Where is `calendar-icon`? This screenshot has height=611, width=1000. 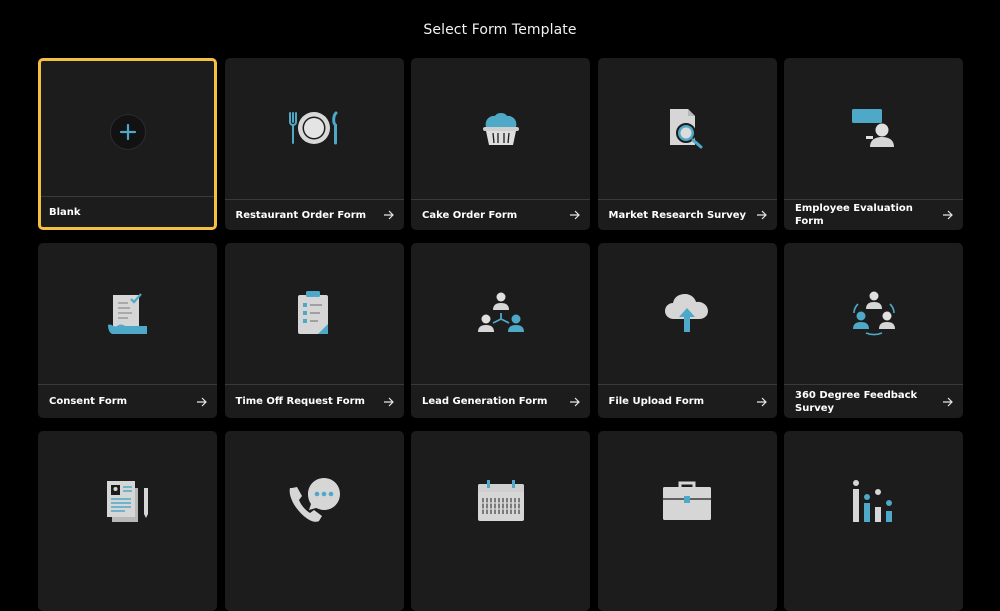
calendar-icon is located at coordinates (500, 500).